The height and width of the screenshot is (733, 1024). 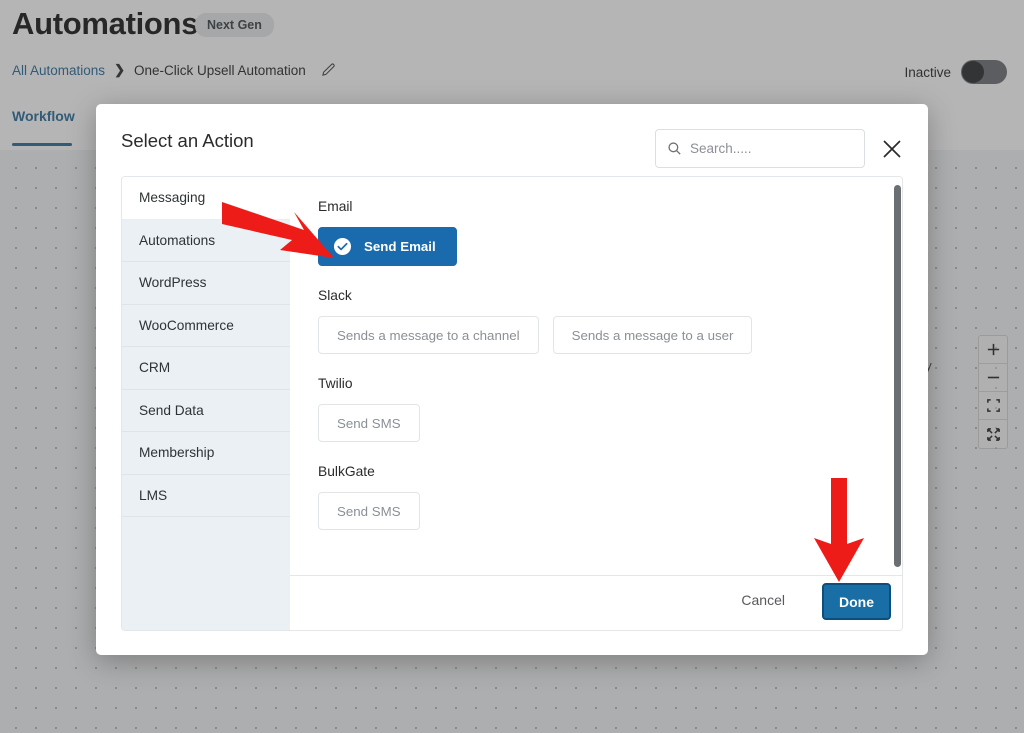 What do you see at coordinates (428, 335) in the screenshot?
I see `action-slack-channel: Sends a message to a channel` at bounding box center [428, 335].